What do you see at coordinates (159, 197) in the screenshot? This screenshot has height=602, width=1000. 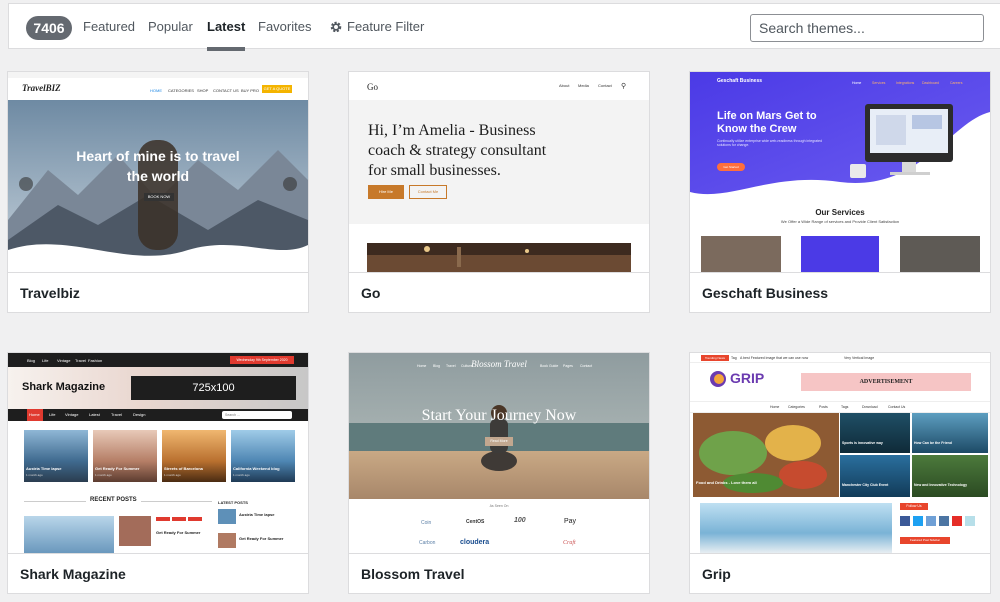 I see `preview-button: BOOK NOW` at bounding box center [159, 197].